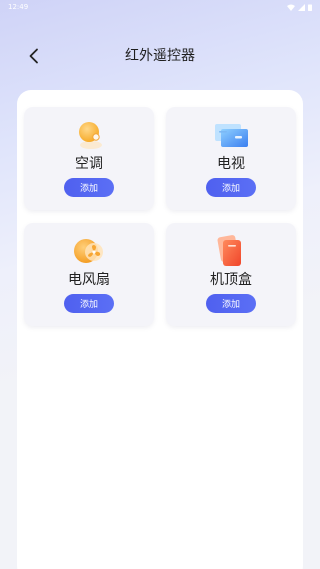  Describe the element at coordinates (89, 280) in the screenshot. I see `device-label: 电风扇` at that location.